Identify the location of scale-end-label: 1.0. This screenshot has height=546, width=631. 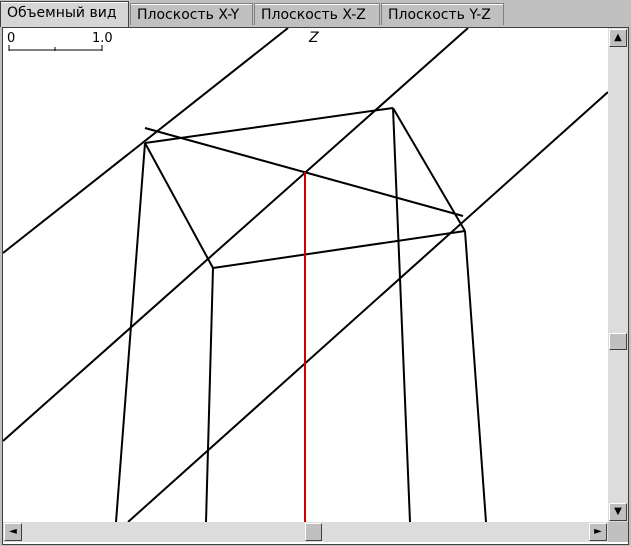
(102, 38).